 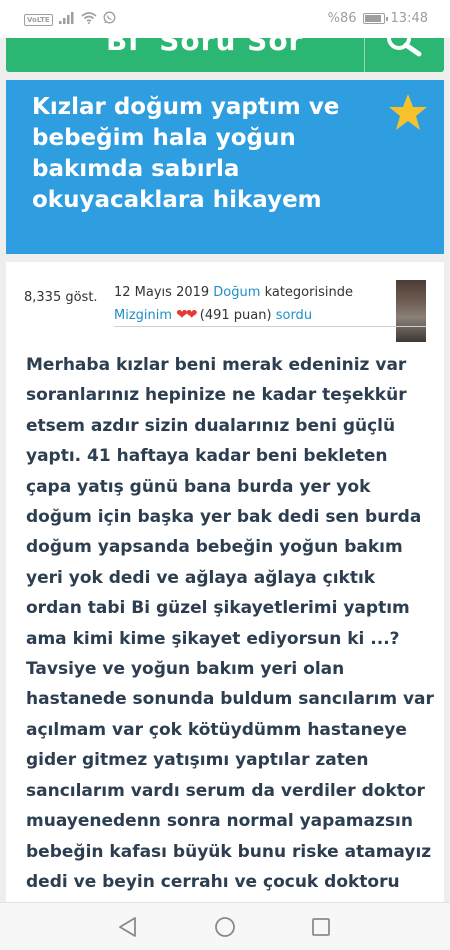 I want to click on battery-percent: %86, so click(x=342, y=18).